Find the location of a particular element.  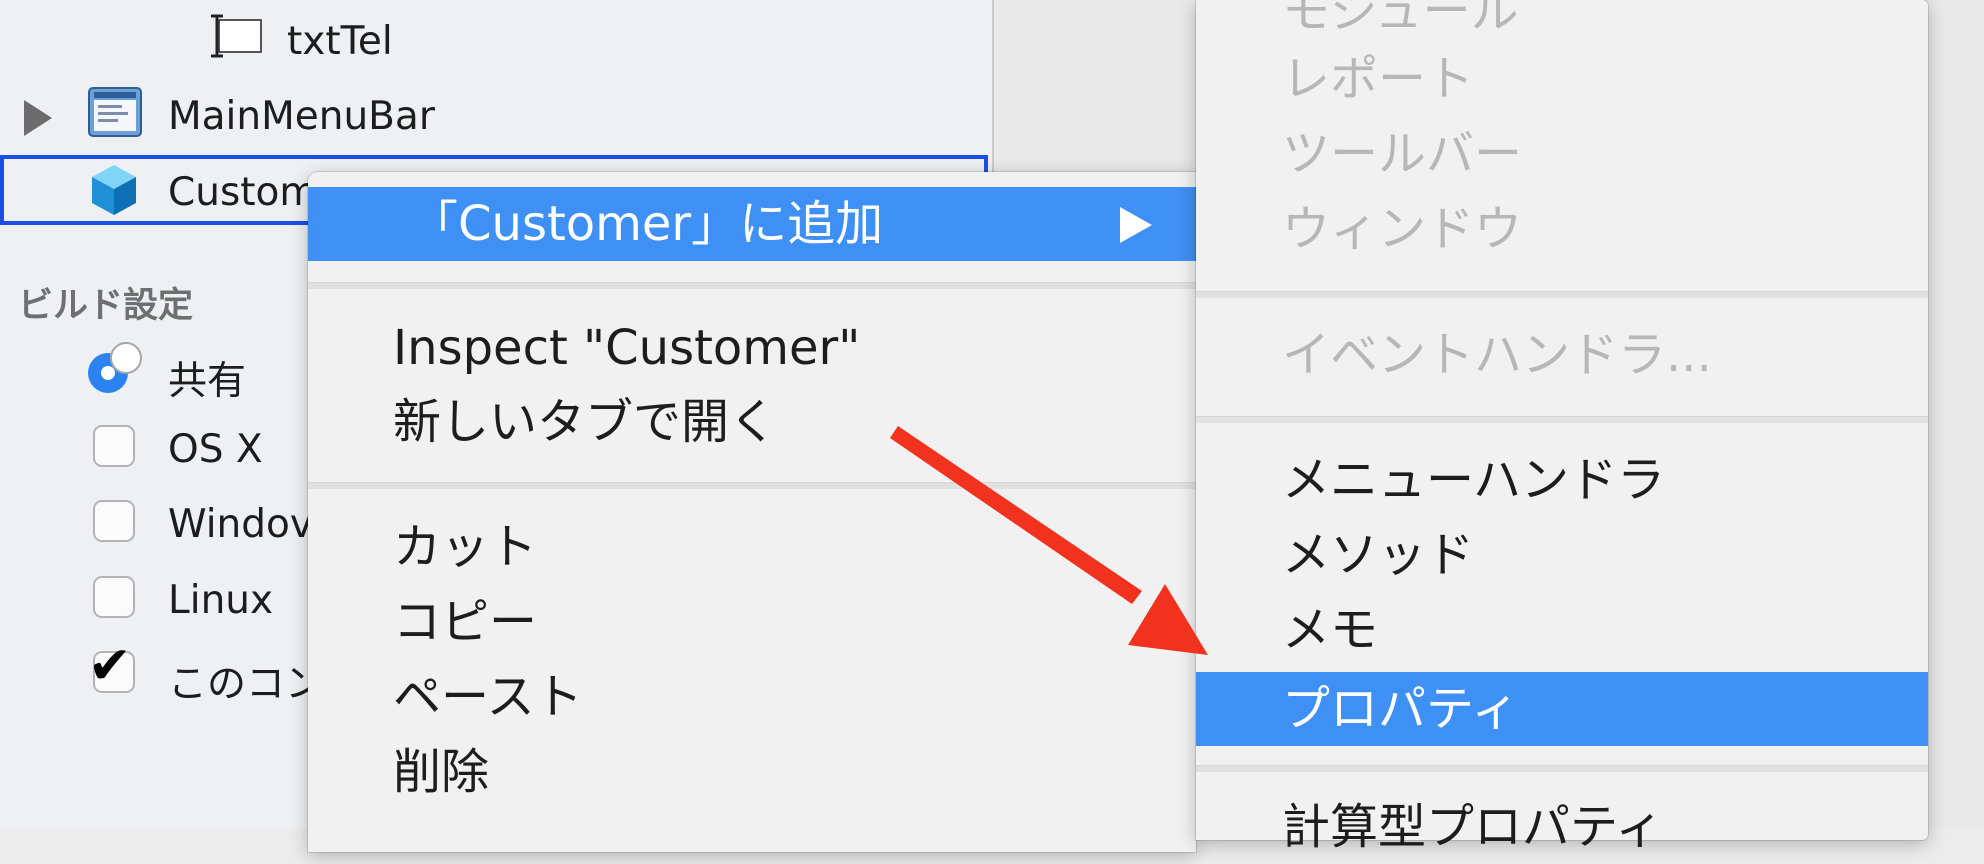

tree-item-customer-label: Custom is located at coordinates (243, 192).